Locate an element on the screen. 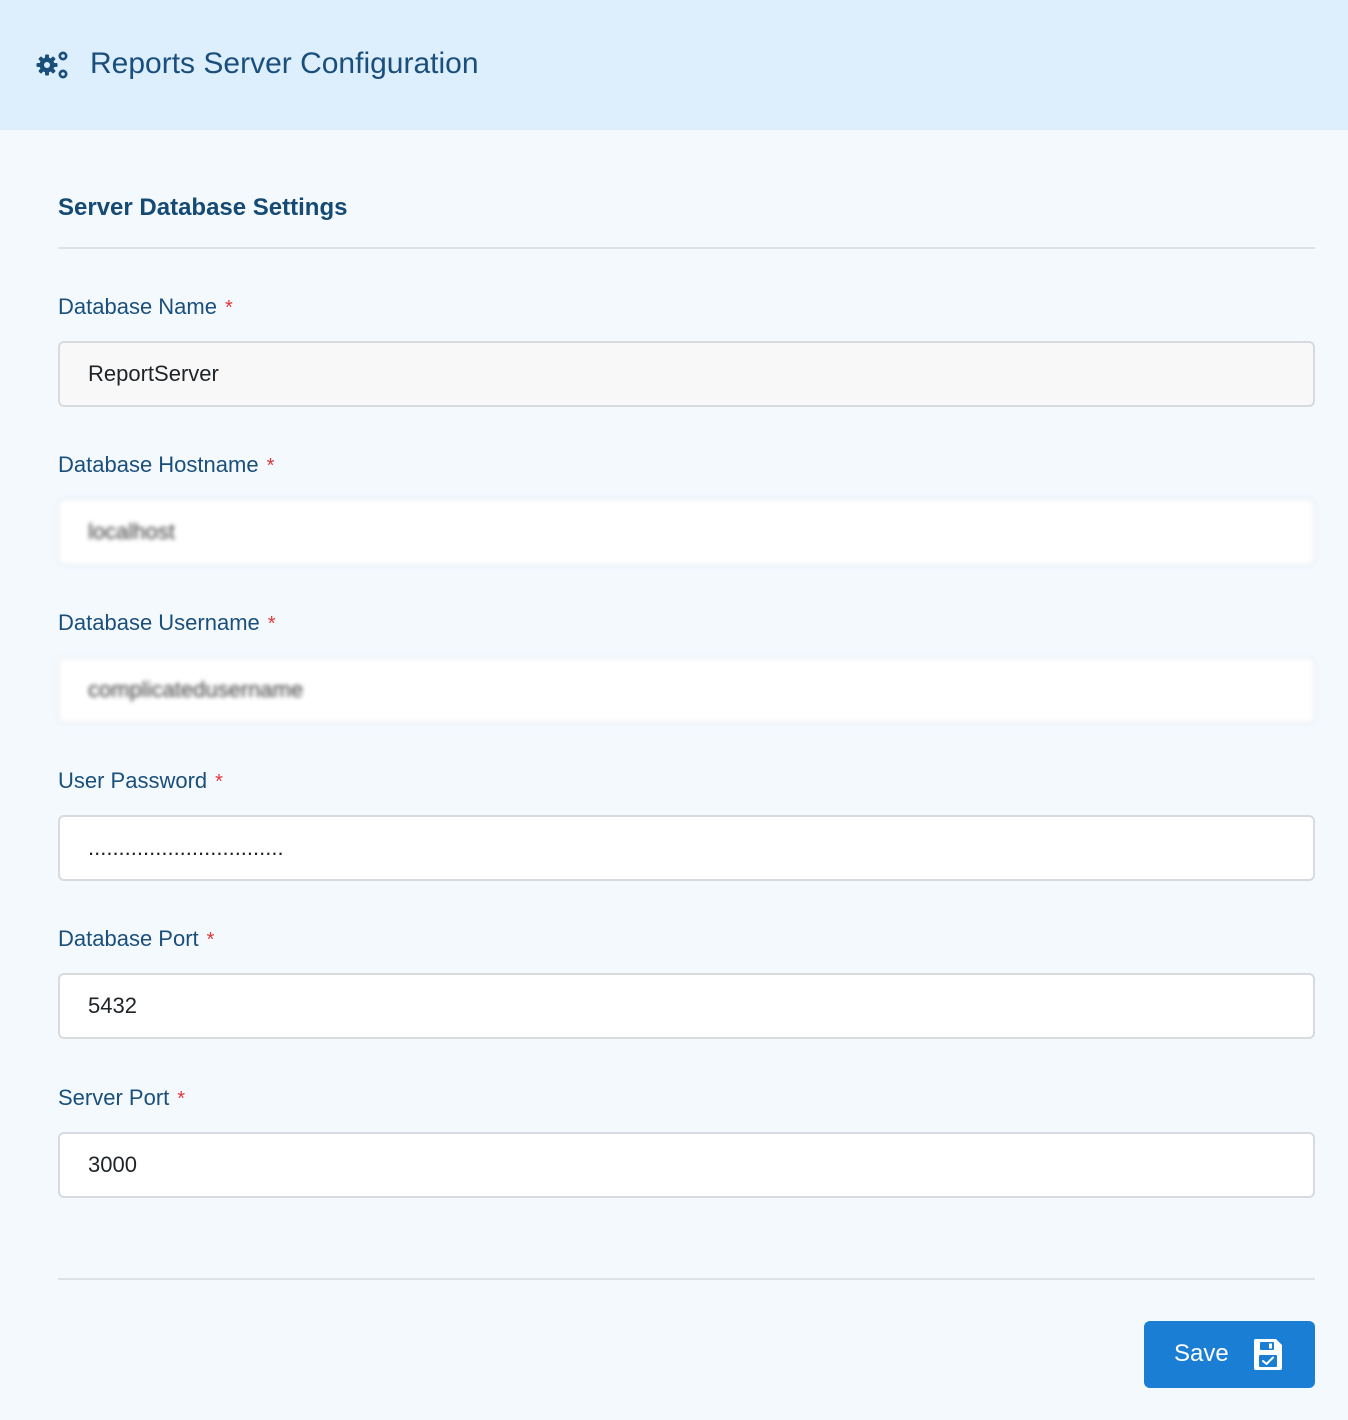 This screenshot has height=1420, width=1348. floppy-disk-icon is located at coordinates (1267, 1354).